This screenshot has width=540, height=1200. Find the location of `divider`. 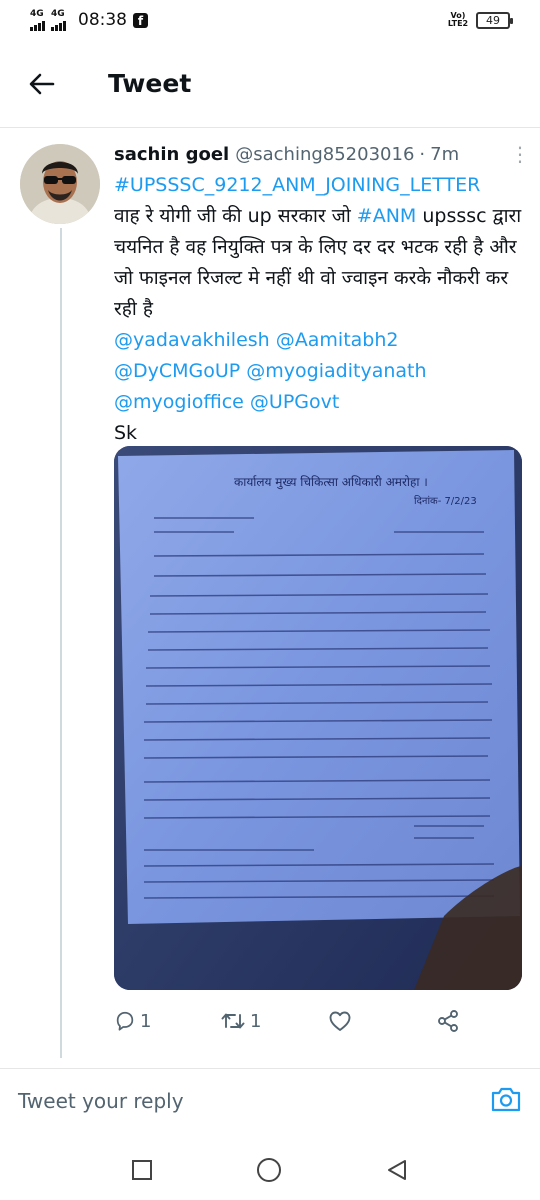

divider is located at coordinates (270, 1068).